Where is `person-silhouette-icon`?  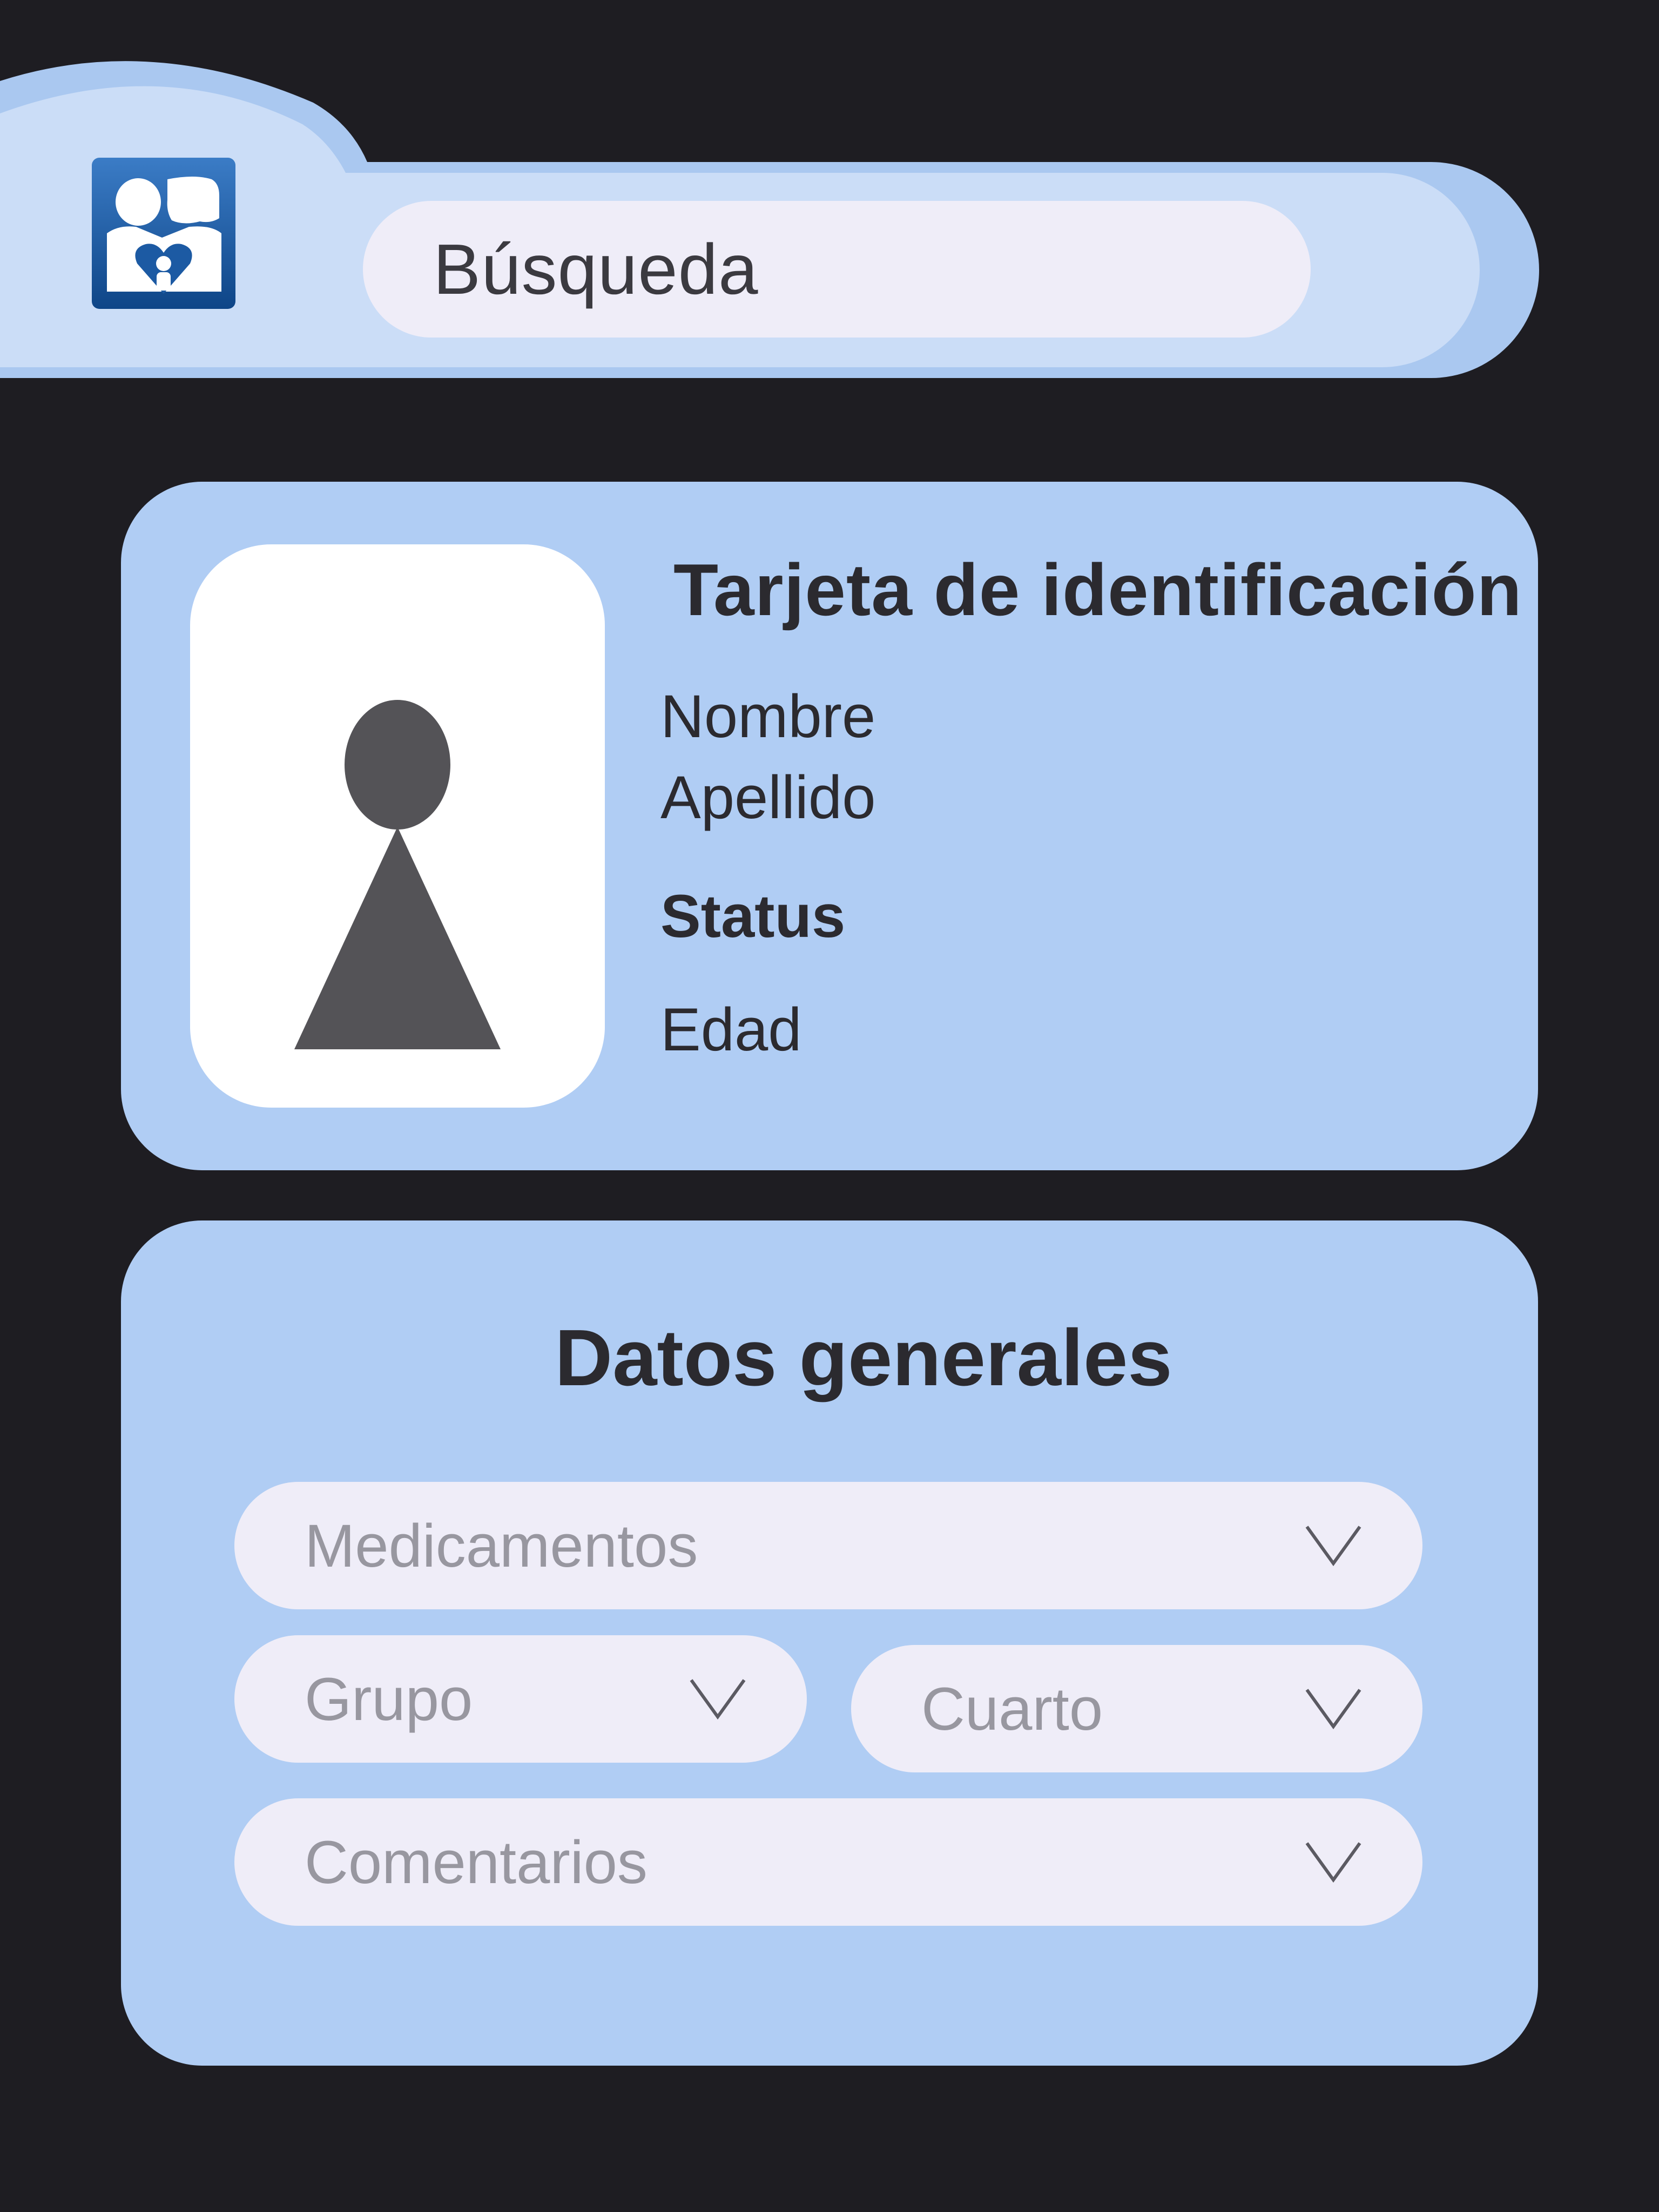
person-silhouette-icon is located at coordinates (397, 874).